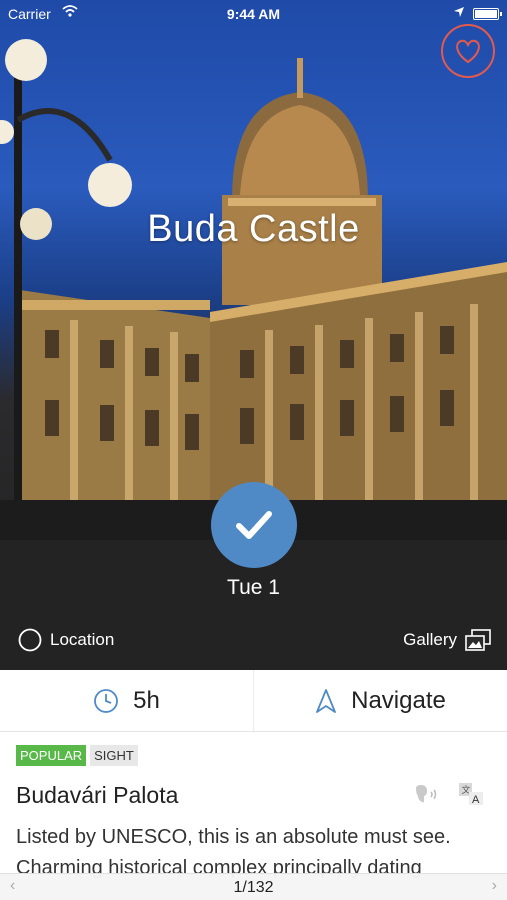 Image resolution: width=507 pixels, height=900 pixels. Describe the element at coordinates (106, 700) in the screenshot. I see `clock-icon` at that location.